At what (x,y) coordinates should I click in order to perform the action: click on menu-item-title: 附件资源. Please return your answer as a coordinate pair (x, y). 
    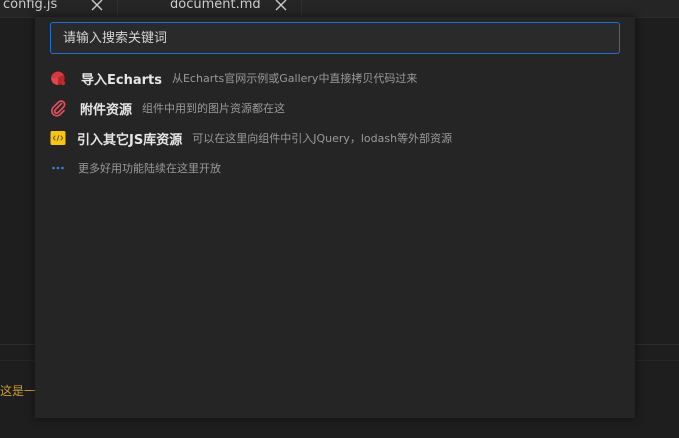
    Looking at the image, I should click on (106, 110).